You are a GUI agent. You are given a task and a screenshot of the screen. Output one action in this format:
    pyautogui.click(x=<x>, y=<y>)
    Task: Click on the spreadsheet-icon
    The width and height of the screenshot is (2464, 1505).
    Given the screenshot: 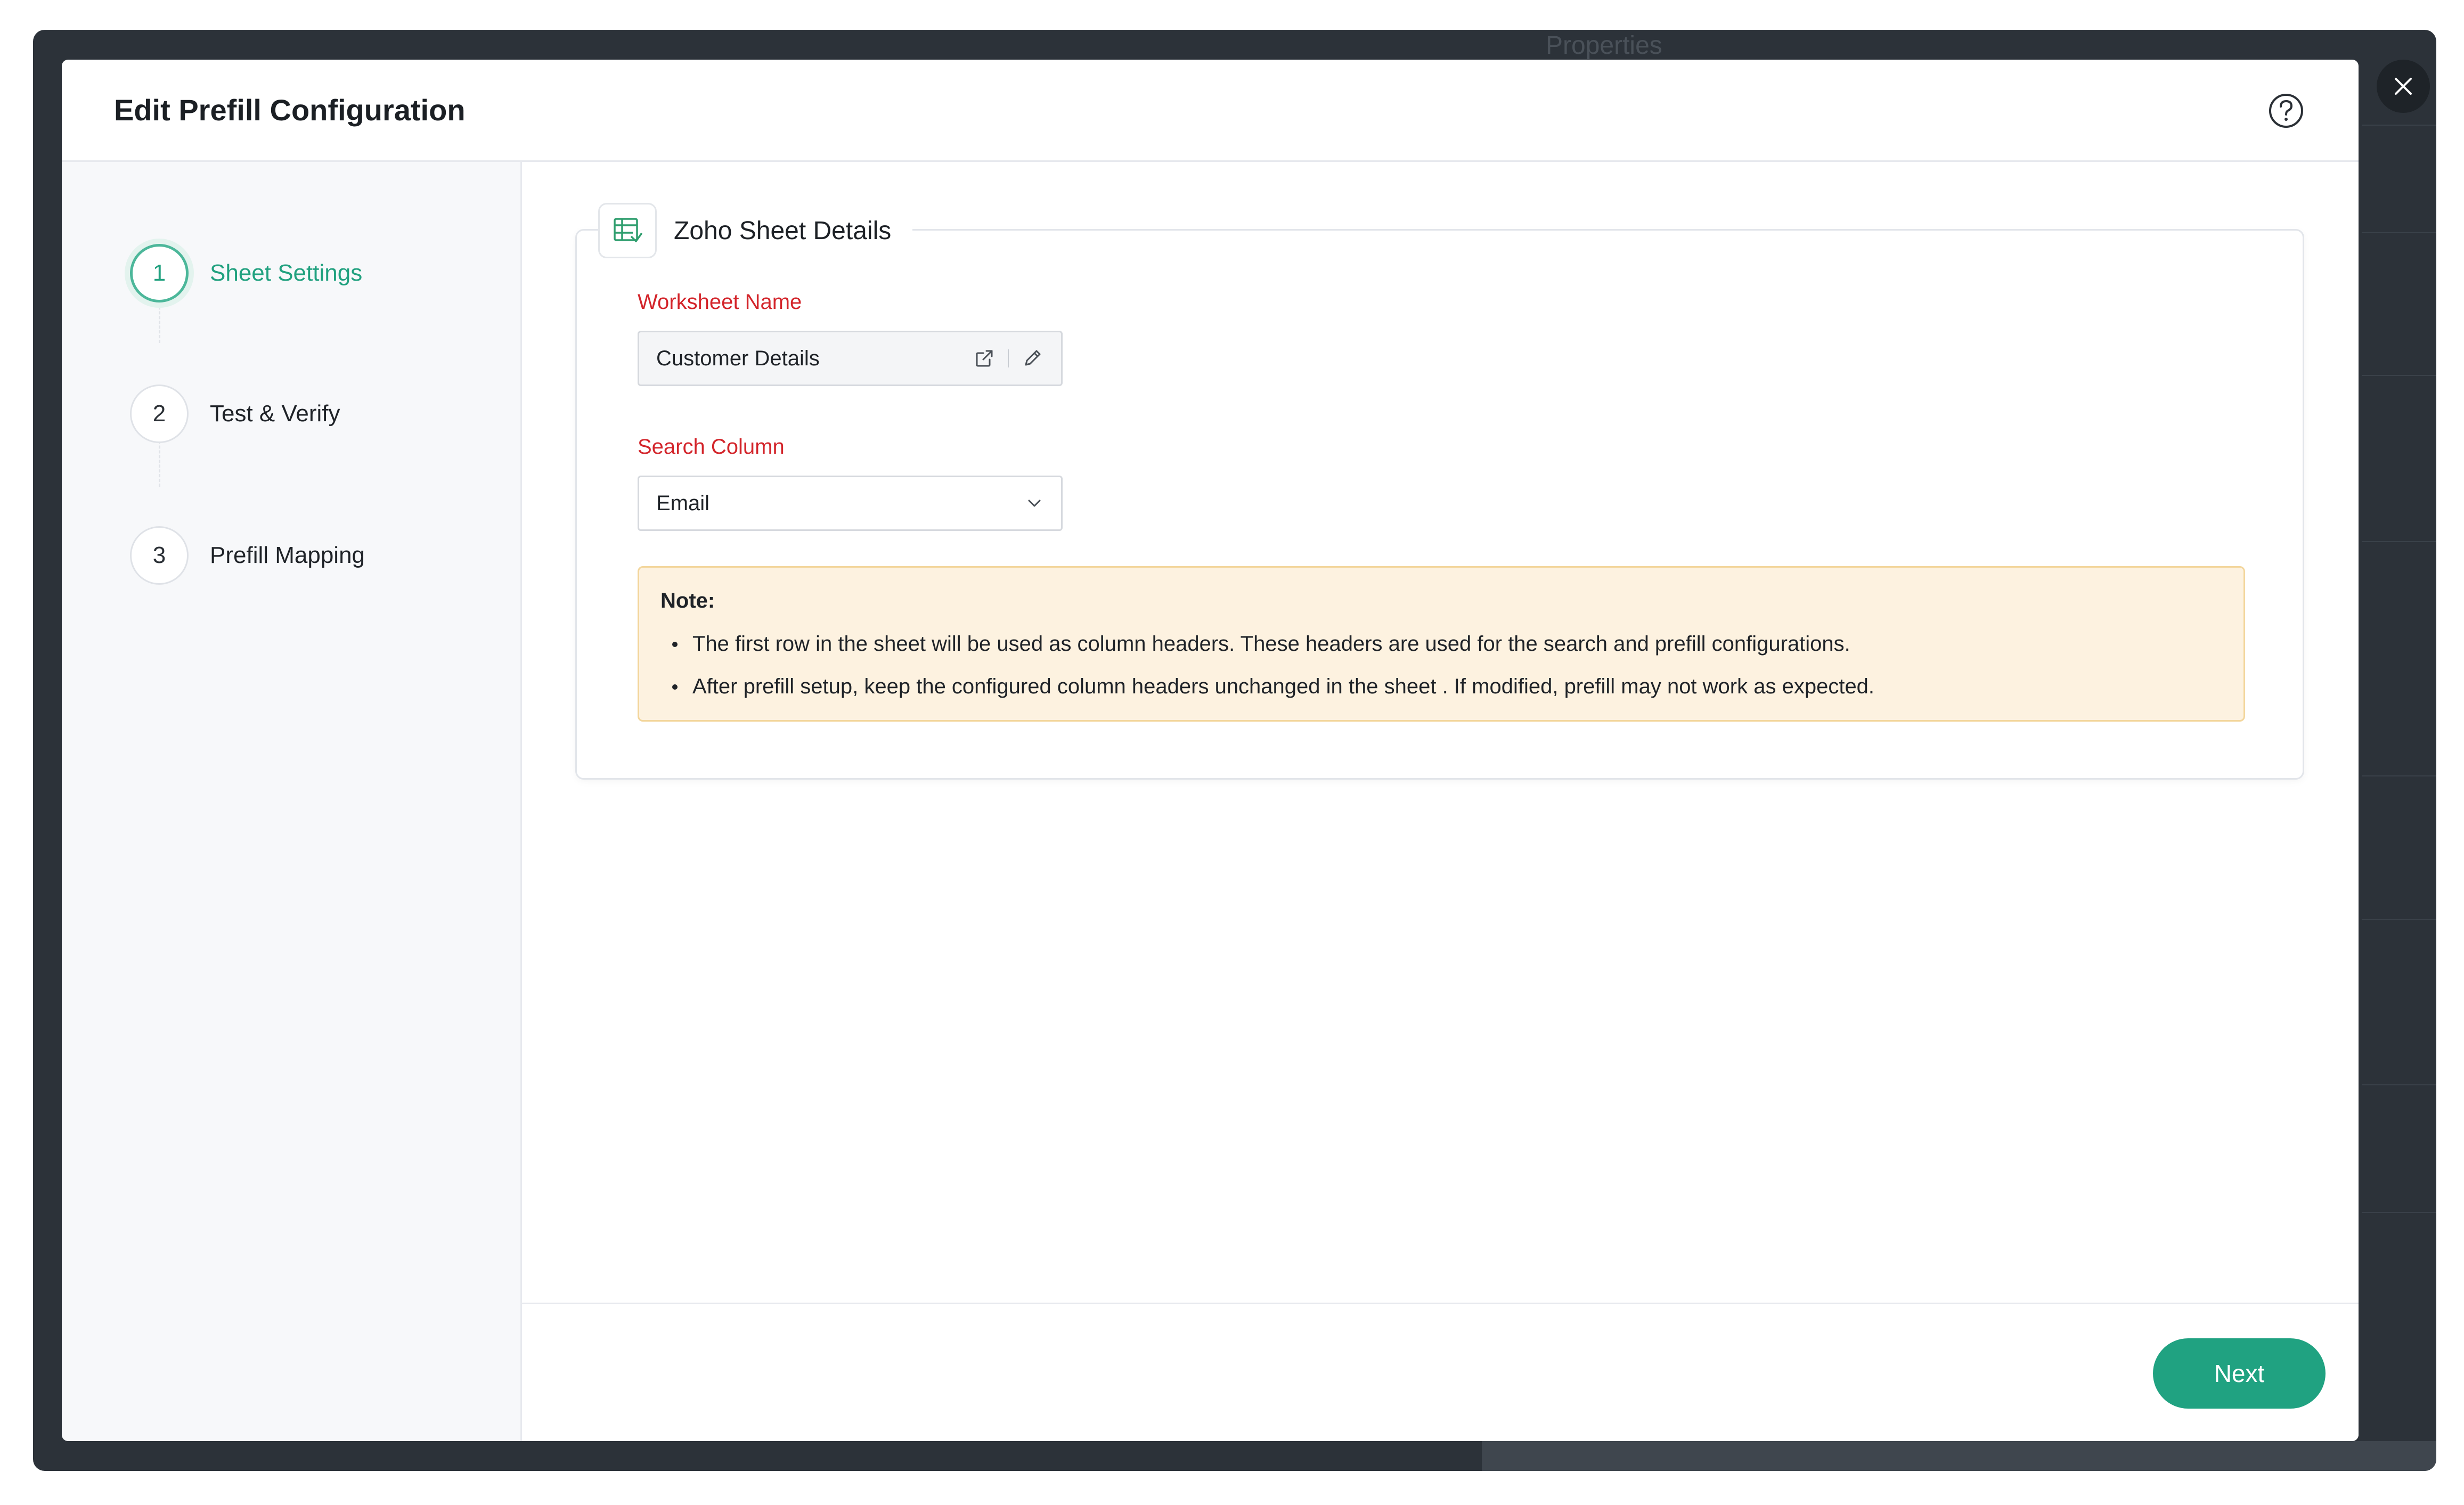 What is the action you would take?
    pyautogui.click(x=628, y=230)
    